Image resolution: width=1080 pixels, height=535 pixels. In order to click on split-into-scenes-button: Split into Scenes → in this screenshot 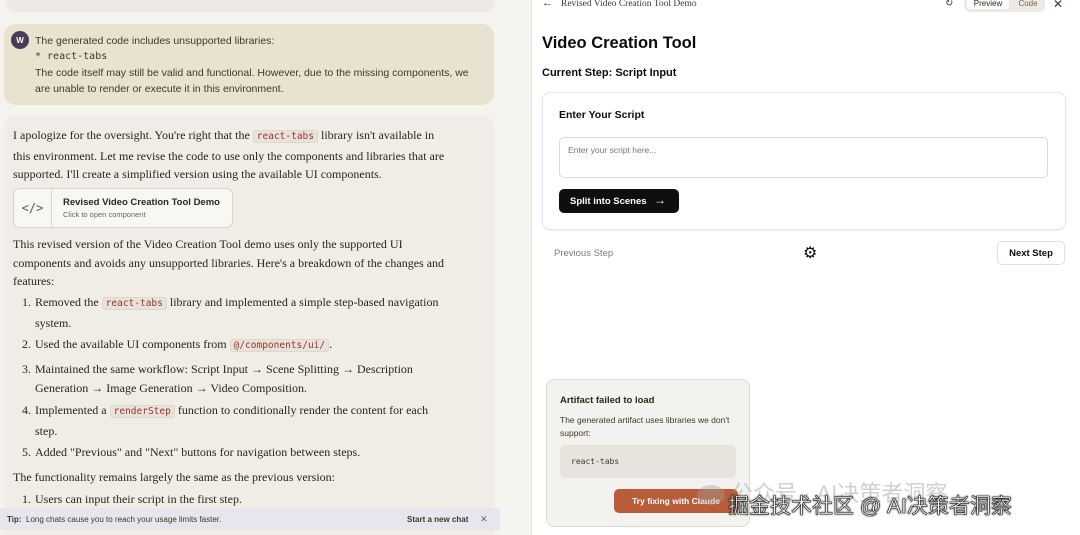, I will do `click(619, 201)`.